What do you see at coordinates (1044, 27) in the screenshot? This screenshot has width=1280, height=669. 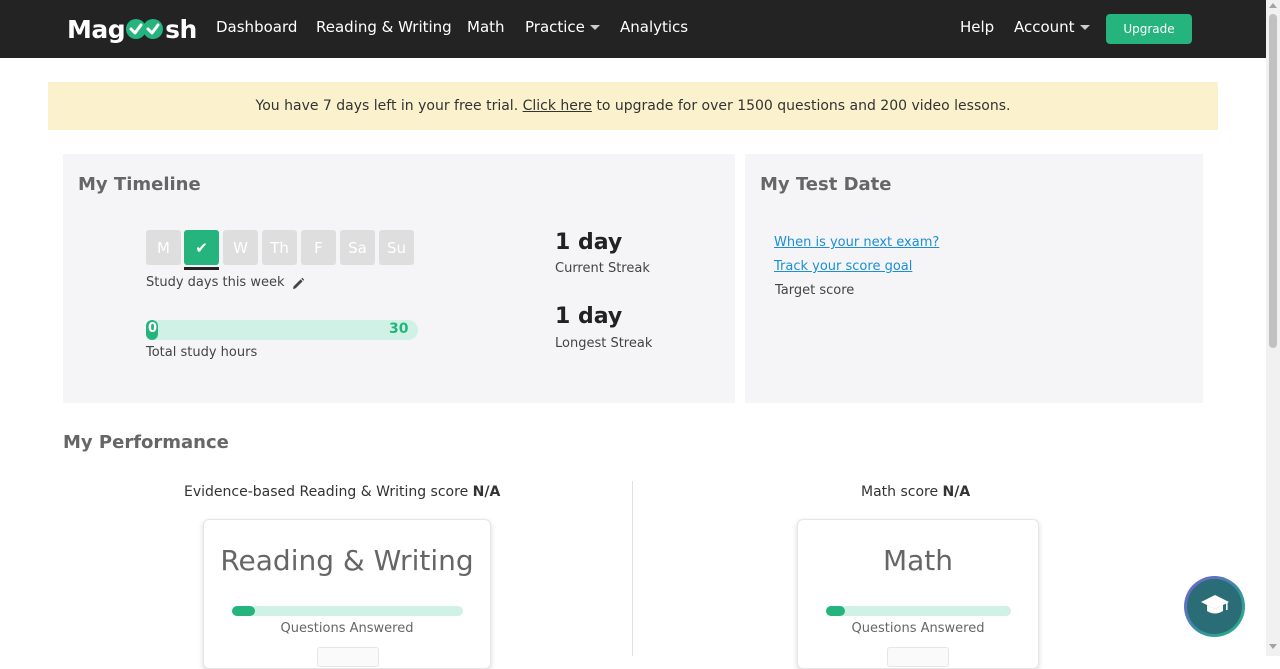 I see `nav-account-label: Account` at bounding box center [1044, 27].